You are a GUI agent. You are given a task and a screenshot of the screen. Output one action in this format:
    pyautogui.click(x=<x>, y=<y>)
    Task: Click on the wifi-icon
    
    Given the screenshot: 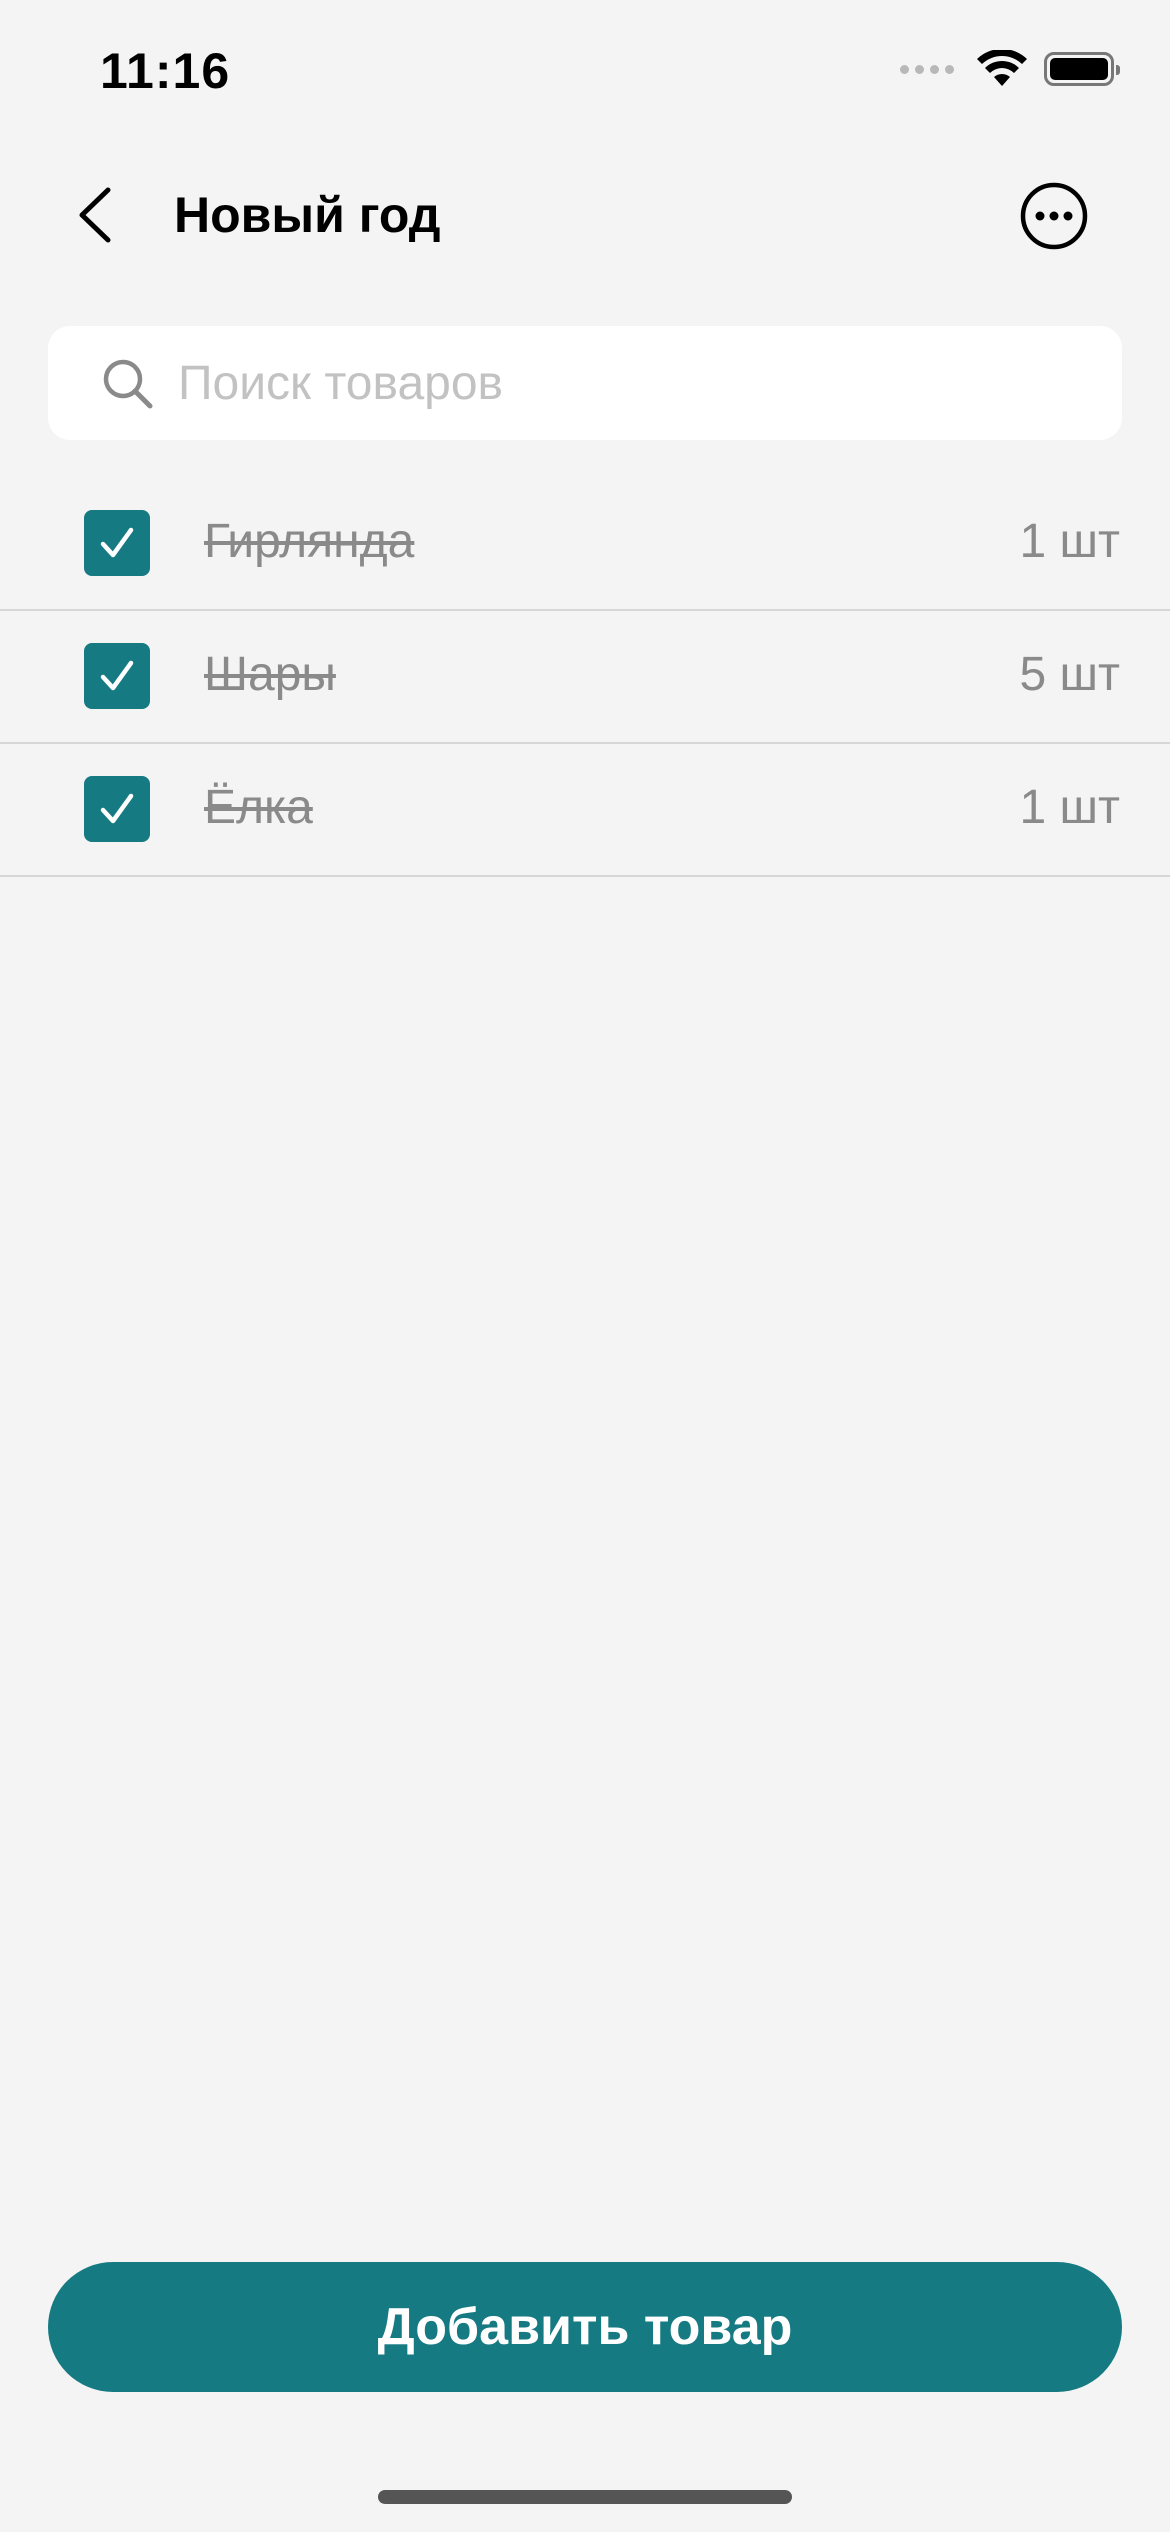 What is the action you would take?
    pyautogui.click(x=1002, y=68)
    